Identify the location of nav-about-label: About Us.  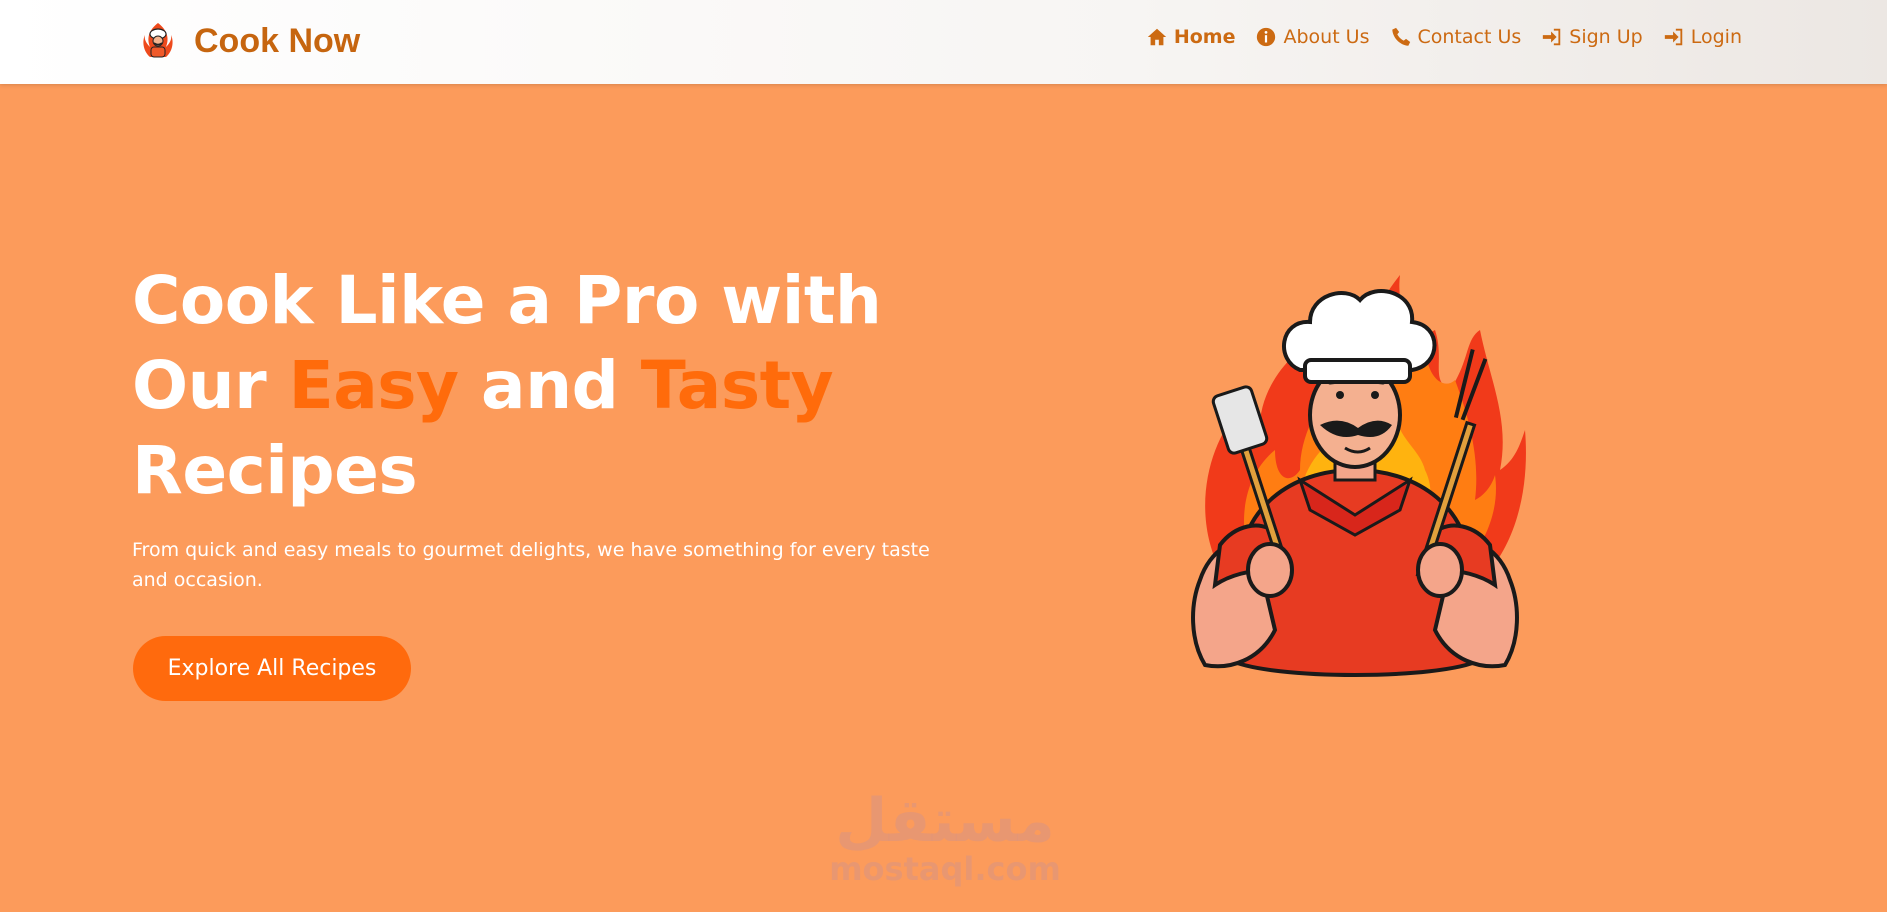
(1326, 37).